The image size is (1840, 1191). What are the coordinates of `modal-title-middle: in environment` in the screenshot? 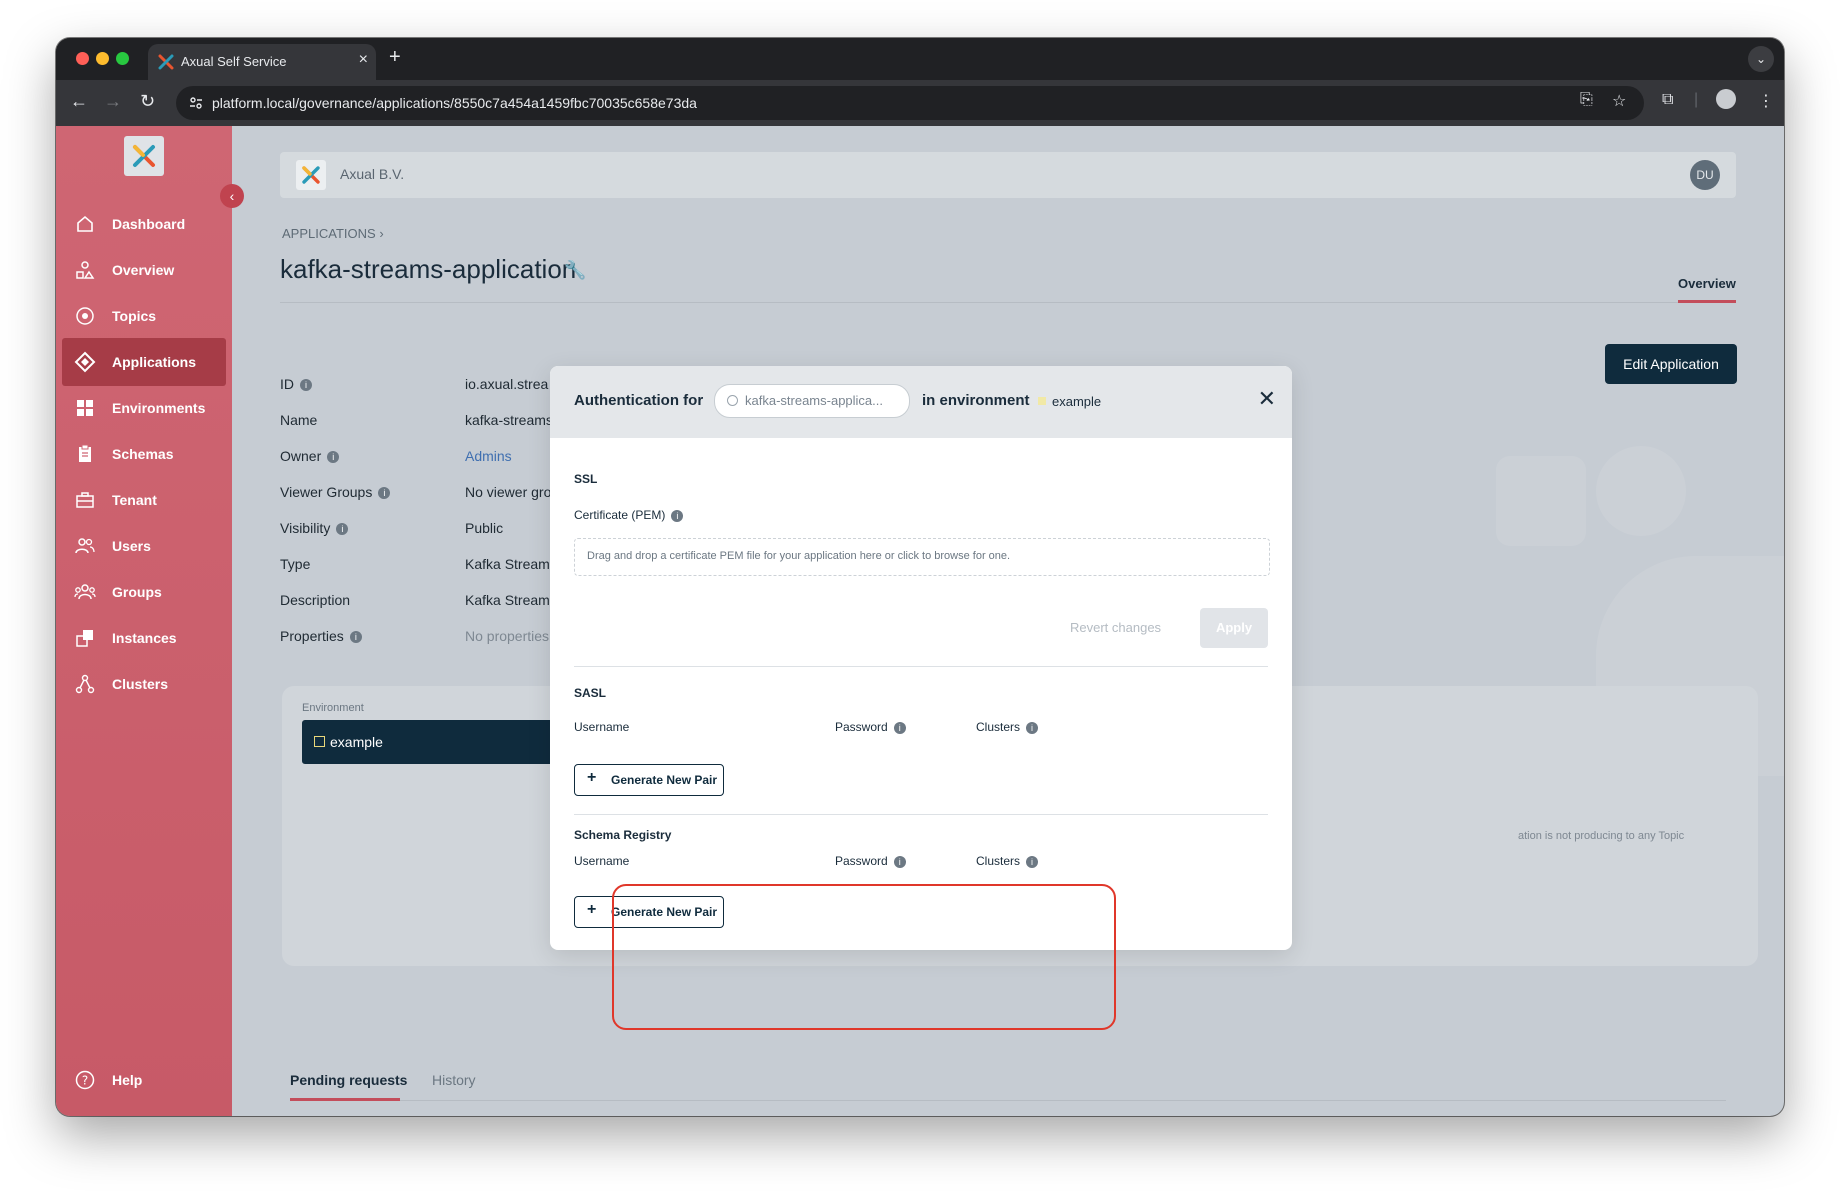 It's located at (976, 400).